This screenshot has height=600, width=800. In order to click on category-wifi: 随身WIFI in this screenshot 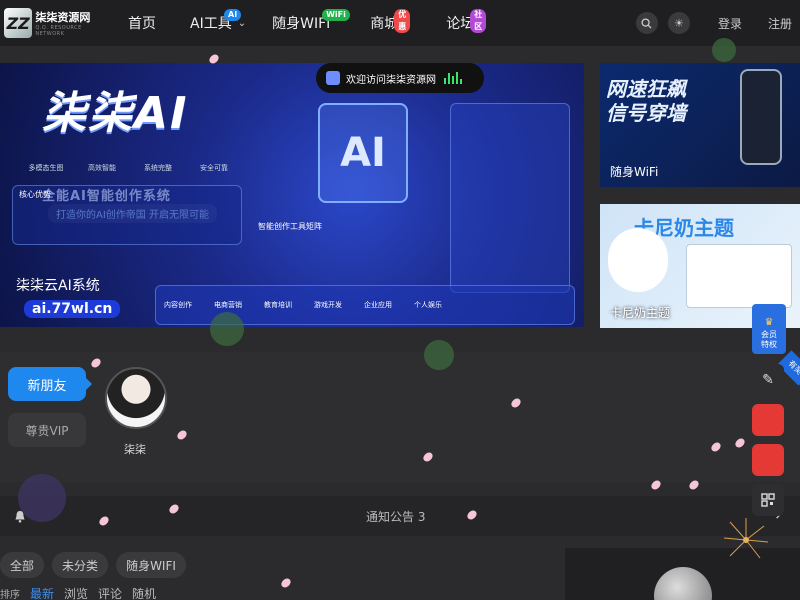, I will do `click(151, 565)`.